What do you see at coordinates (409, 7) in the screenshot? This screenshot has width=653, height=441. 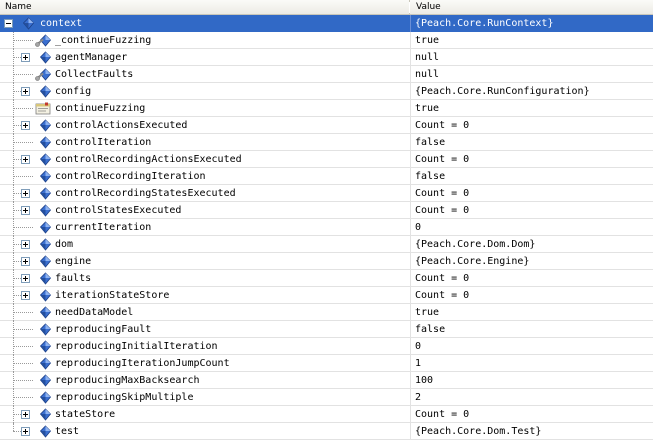 I see `column-divider` at bounding box center [409, 7].